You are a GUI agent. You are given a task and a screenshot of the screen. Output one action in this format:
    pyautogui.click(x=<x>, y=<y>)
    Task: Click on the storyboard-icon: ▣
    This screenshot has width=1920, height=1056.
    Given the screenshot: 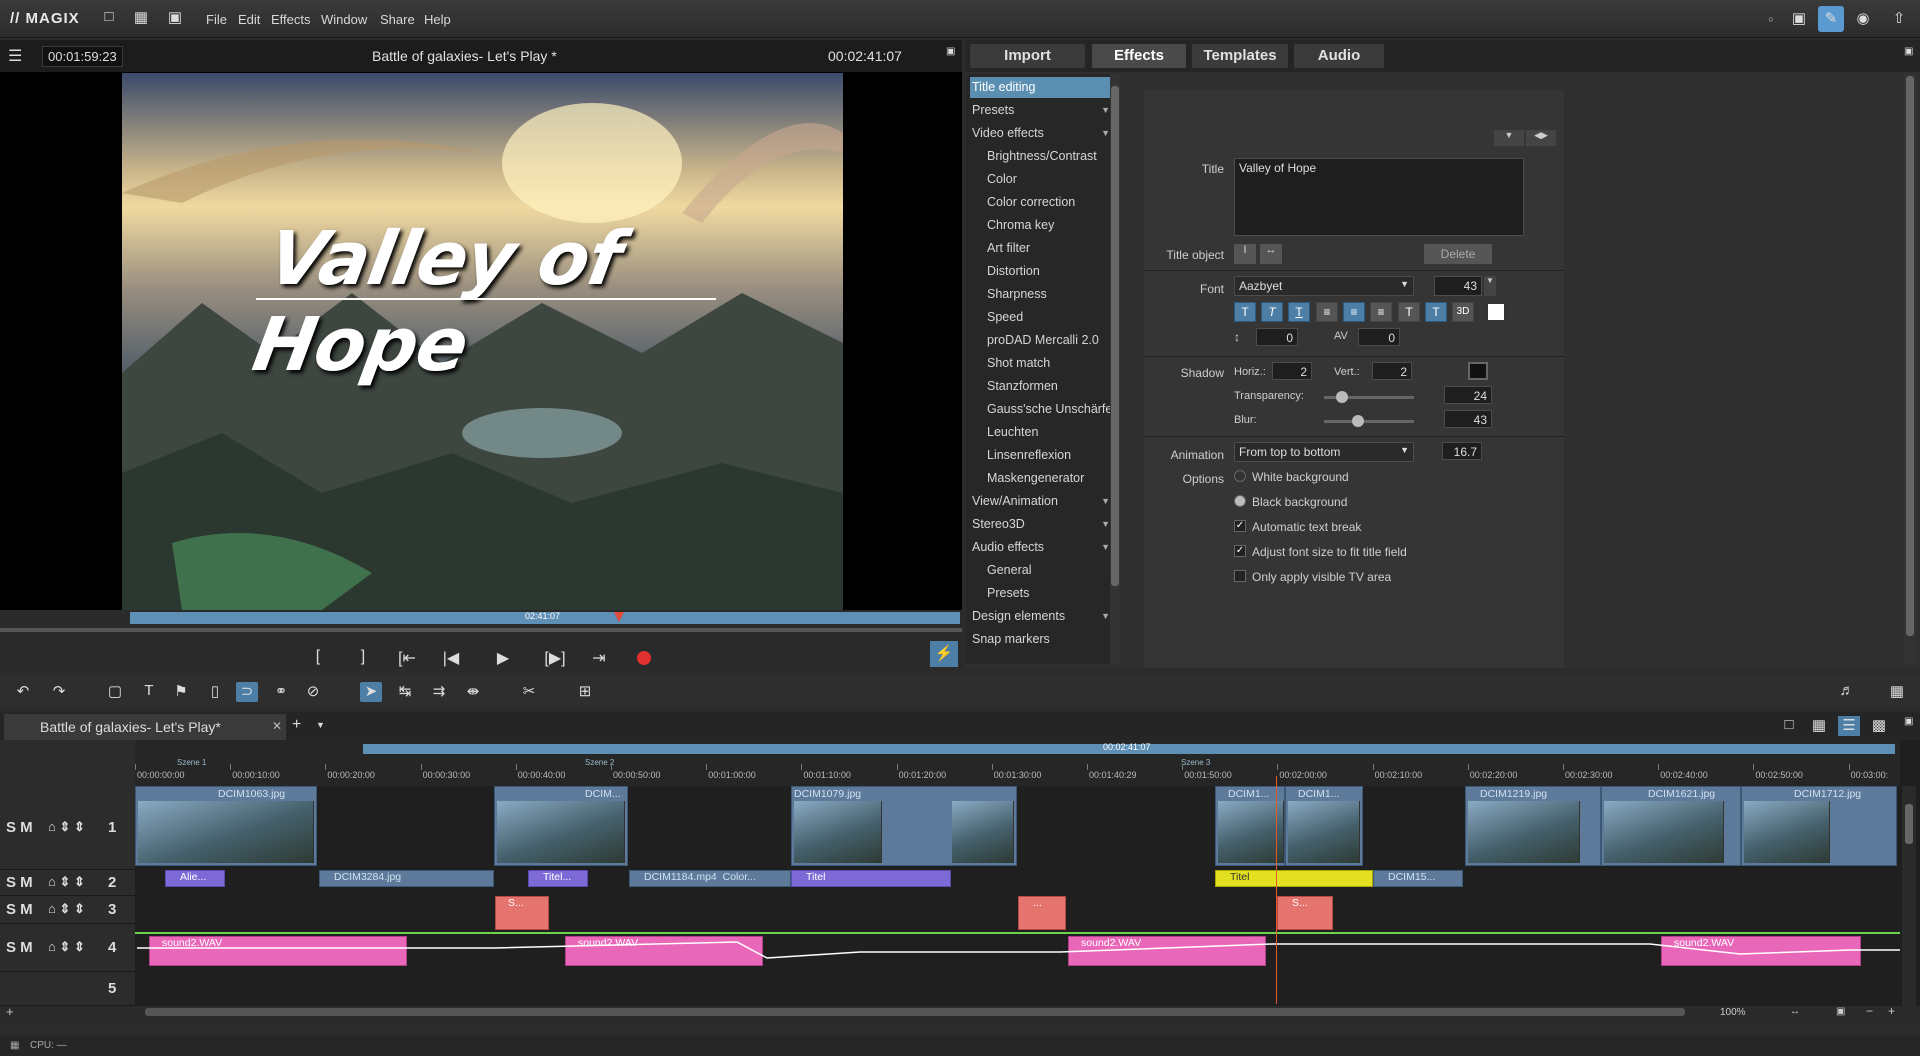 What is the action you would take?
    pyautogui.click(x=1799, y=19)
    